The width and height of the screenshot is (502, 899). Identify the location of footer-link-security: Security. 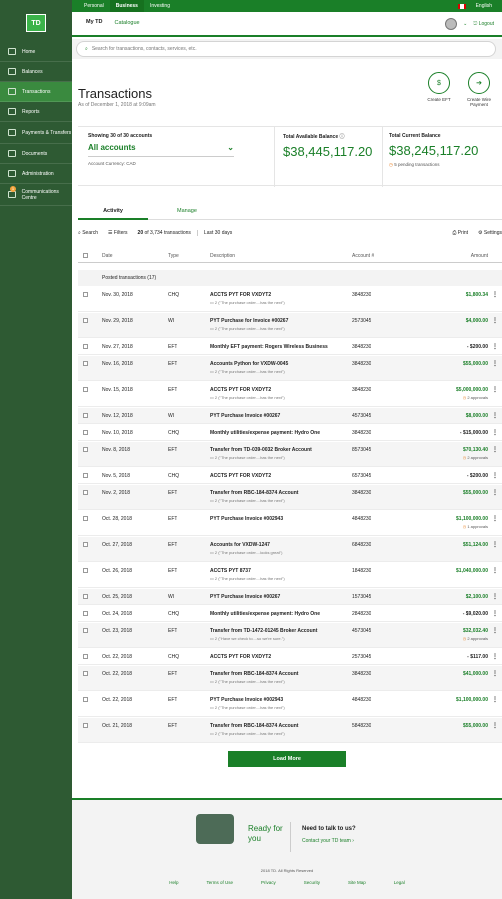
(312, 882).